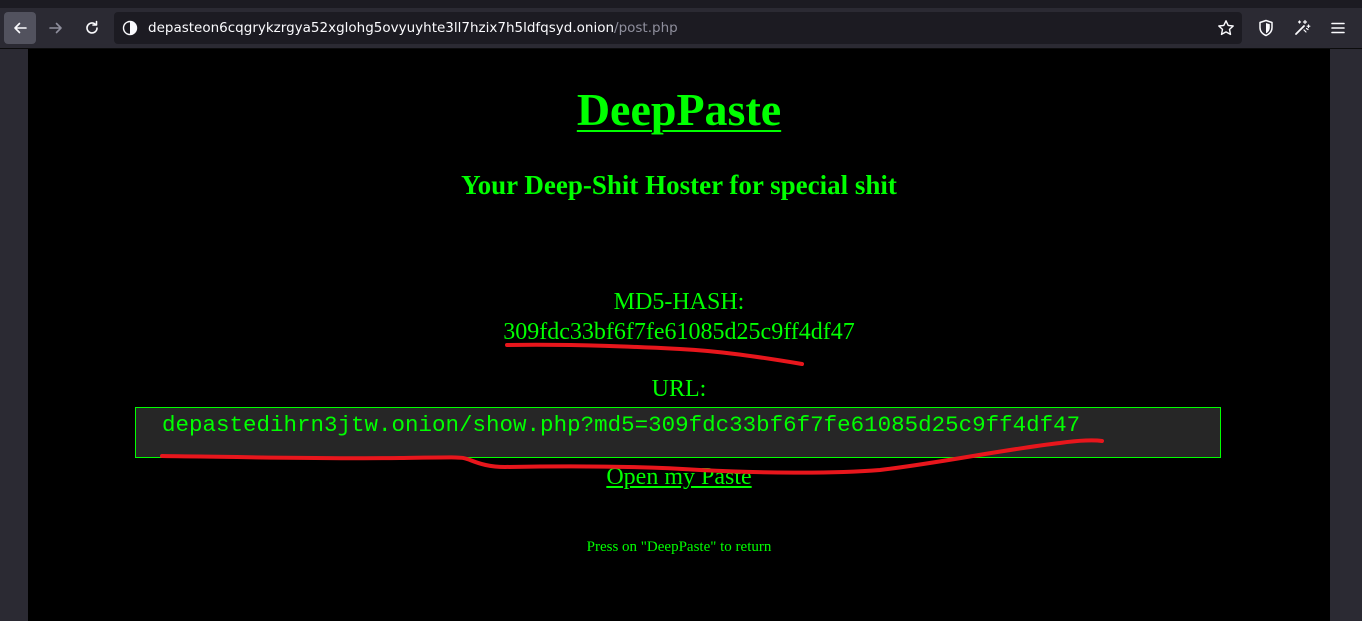  I want to click on forward-button, so click(56, 28).